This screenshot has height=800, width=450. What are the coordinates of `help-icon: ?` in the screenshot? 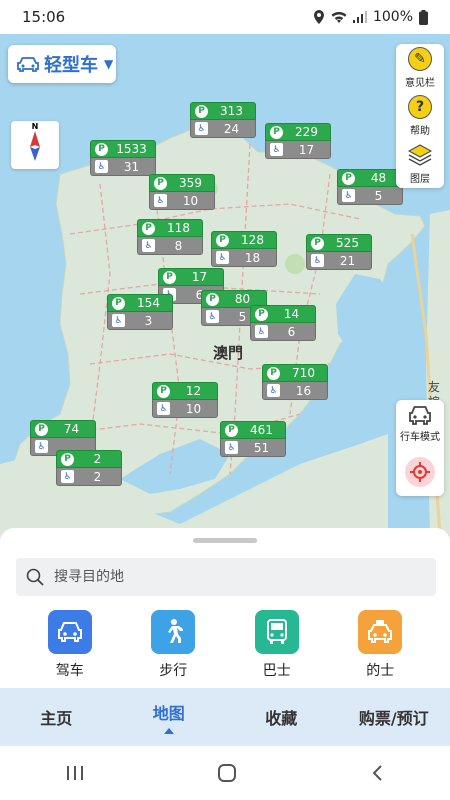 It's located at (420, 107).